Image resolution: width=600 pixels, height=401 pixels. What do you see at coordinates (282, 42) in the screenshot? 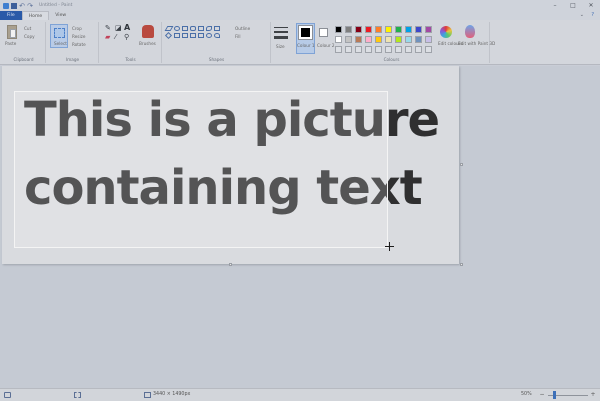
I see `size-group: Size` at bounding box center [282, 42].